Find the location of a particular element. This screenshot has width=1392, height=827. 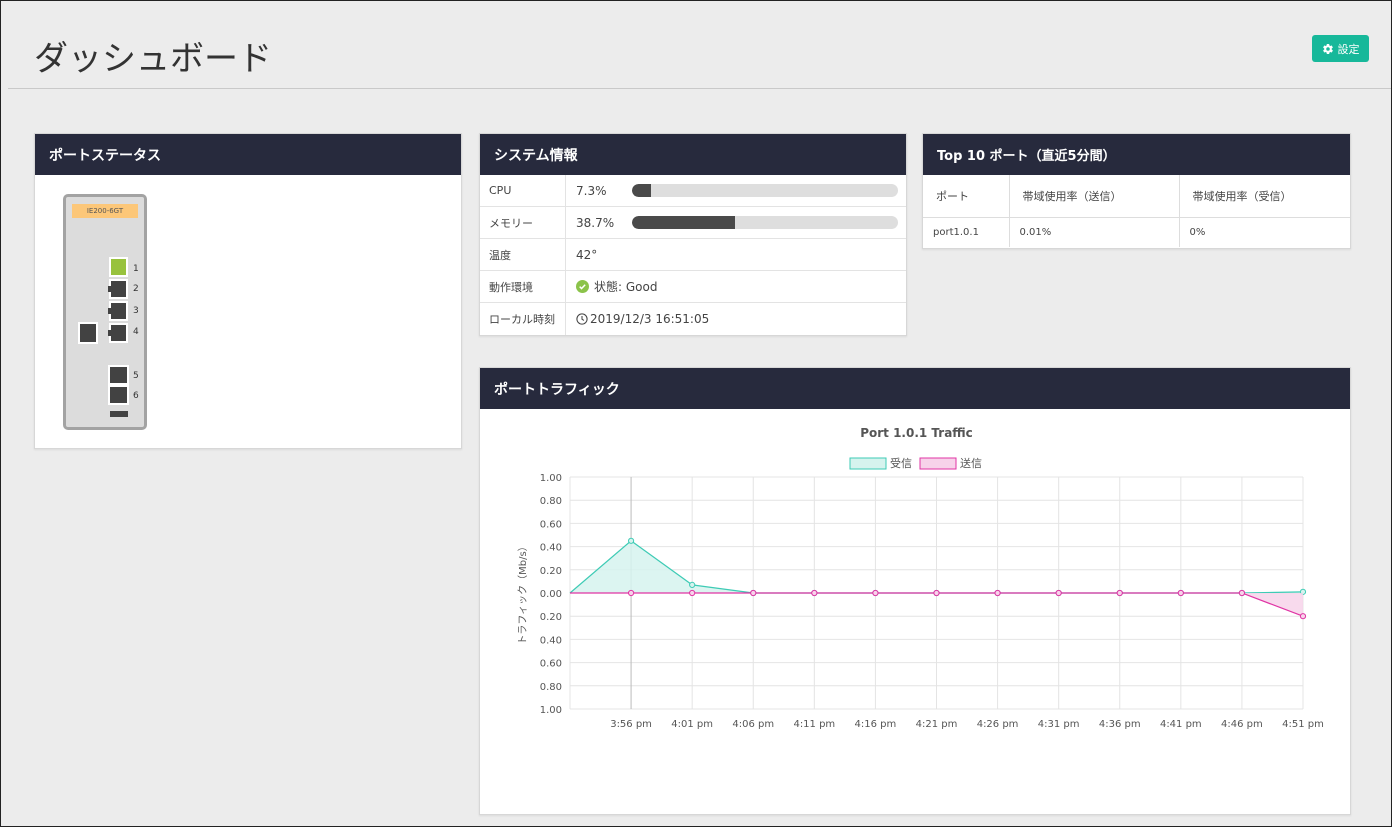

port-num-2: 2 is located at coordinates (136, 289).